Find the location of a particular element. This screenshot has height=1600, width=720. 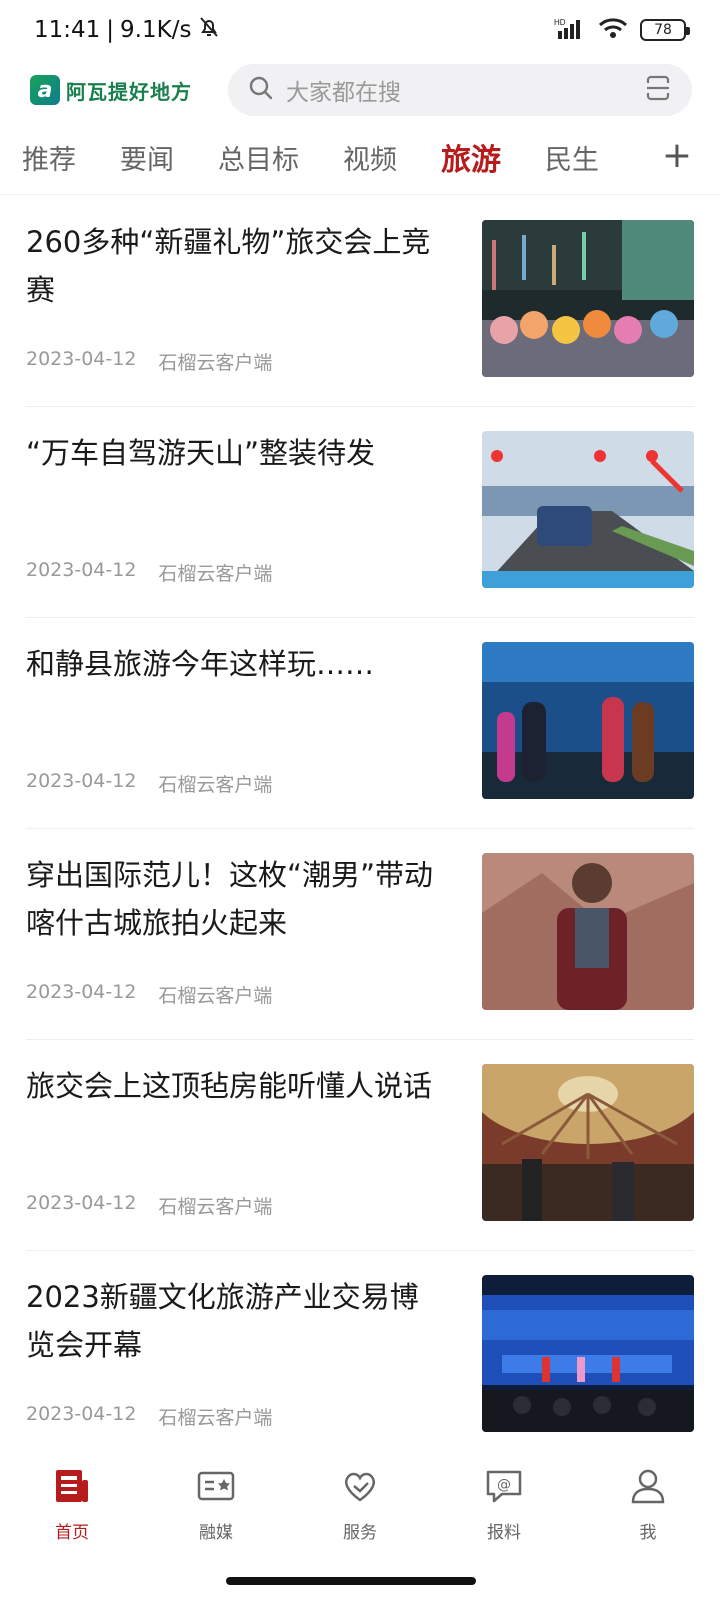

category-tabs: 推荐 要闻 总目标 视频 旅游 民生 + is located at coordinates (360, 157).